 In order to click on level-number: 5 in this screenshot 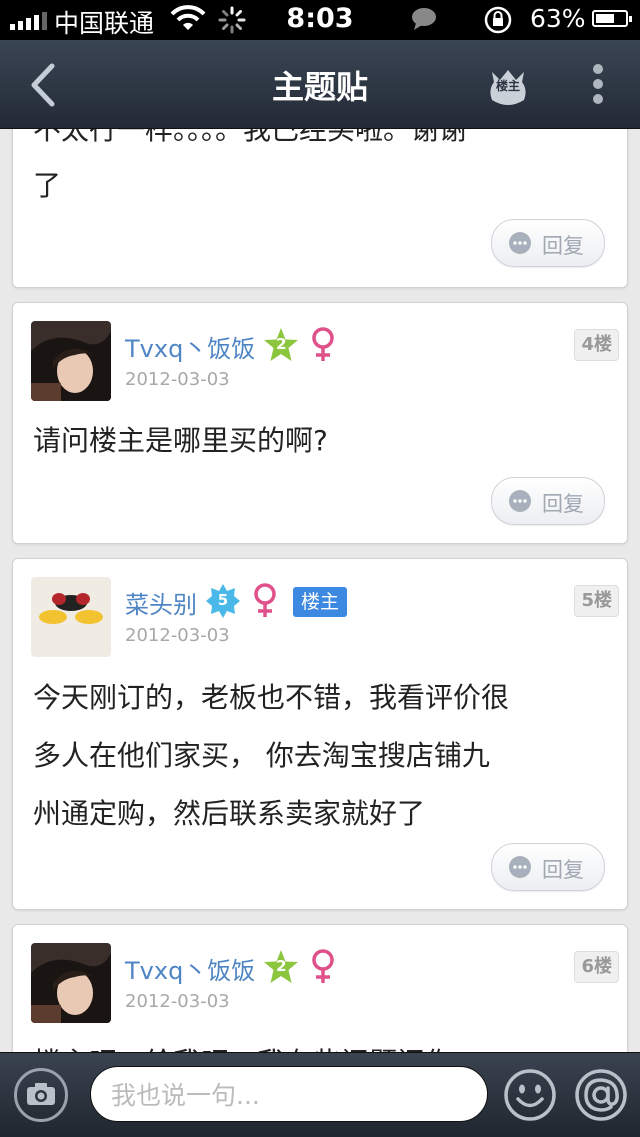, I will do `click(223, 600)`.